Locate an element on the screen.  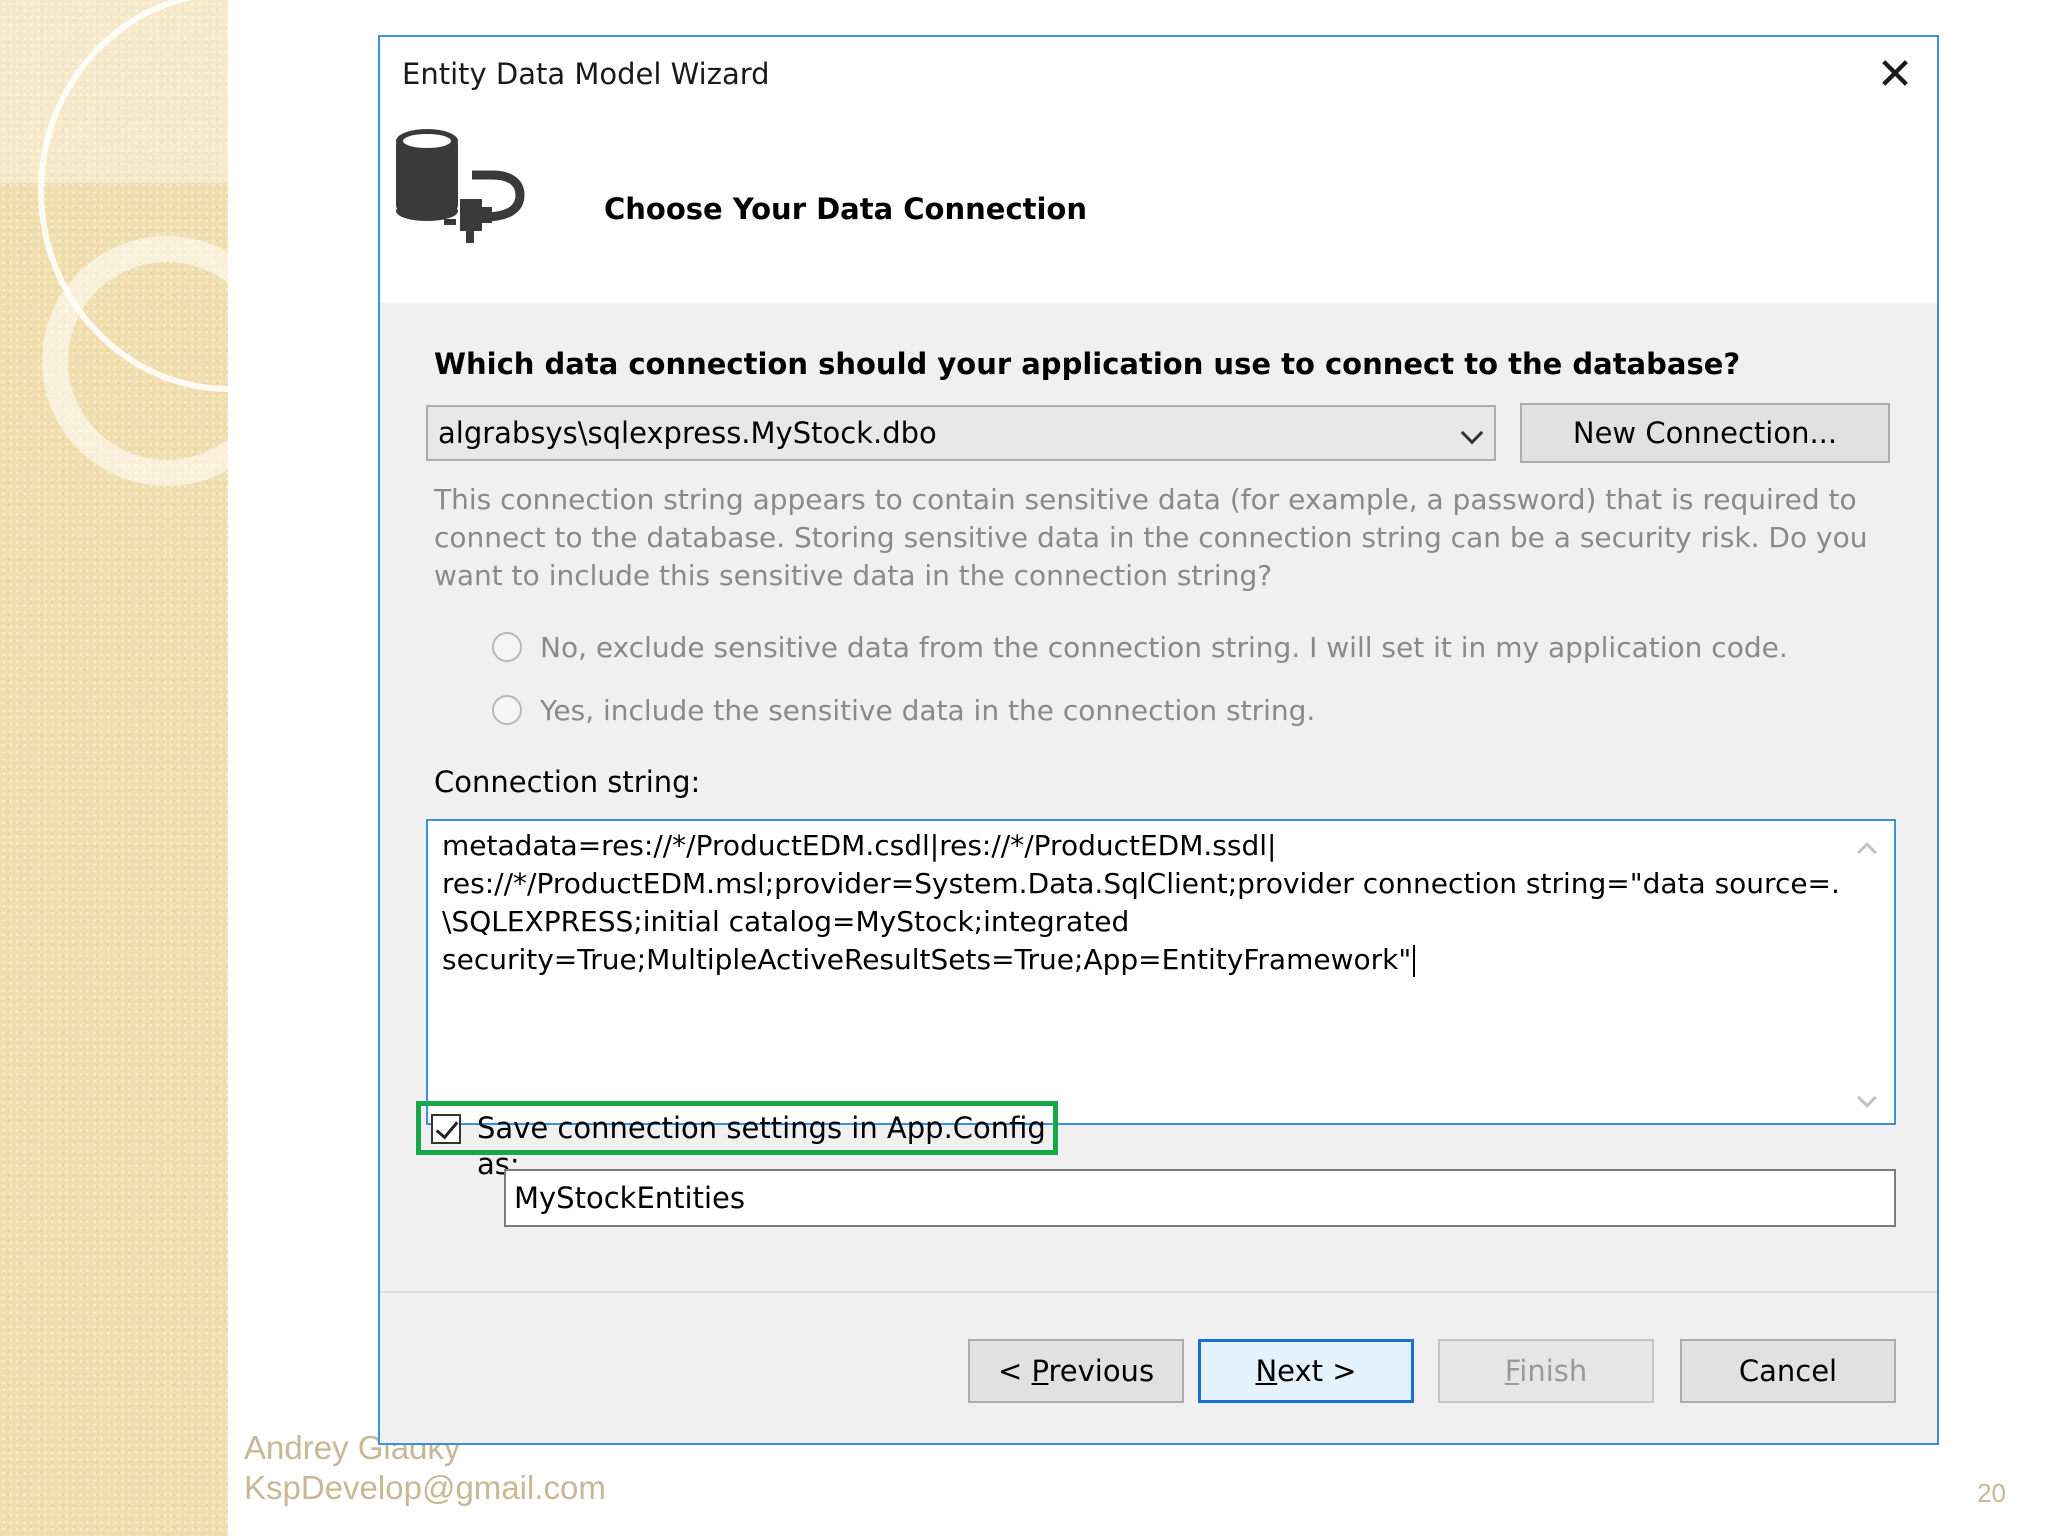
dialog-title: Entity Data Model Wizard is located at coordinates (586, 74).